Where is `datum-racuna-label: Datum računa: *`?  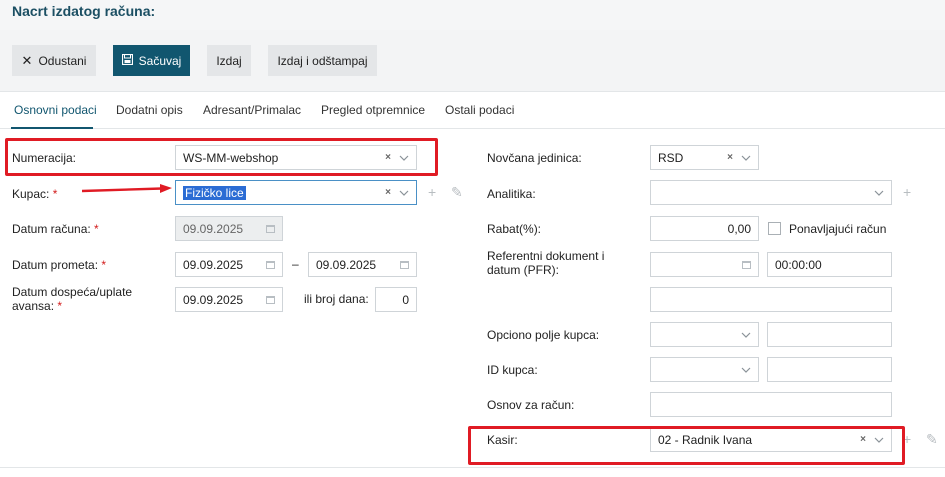
datum-racuna-label: Datum računa: * is located at coordinates (55, 229).